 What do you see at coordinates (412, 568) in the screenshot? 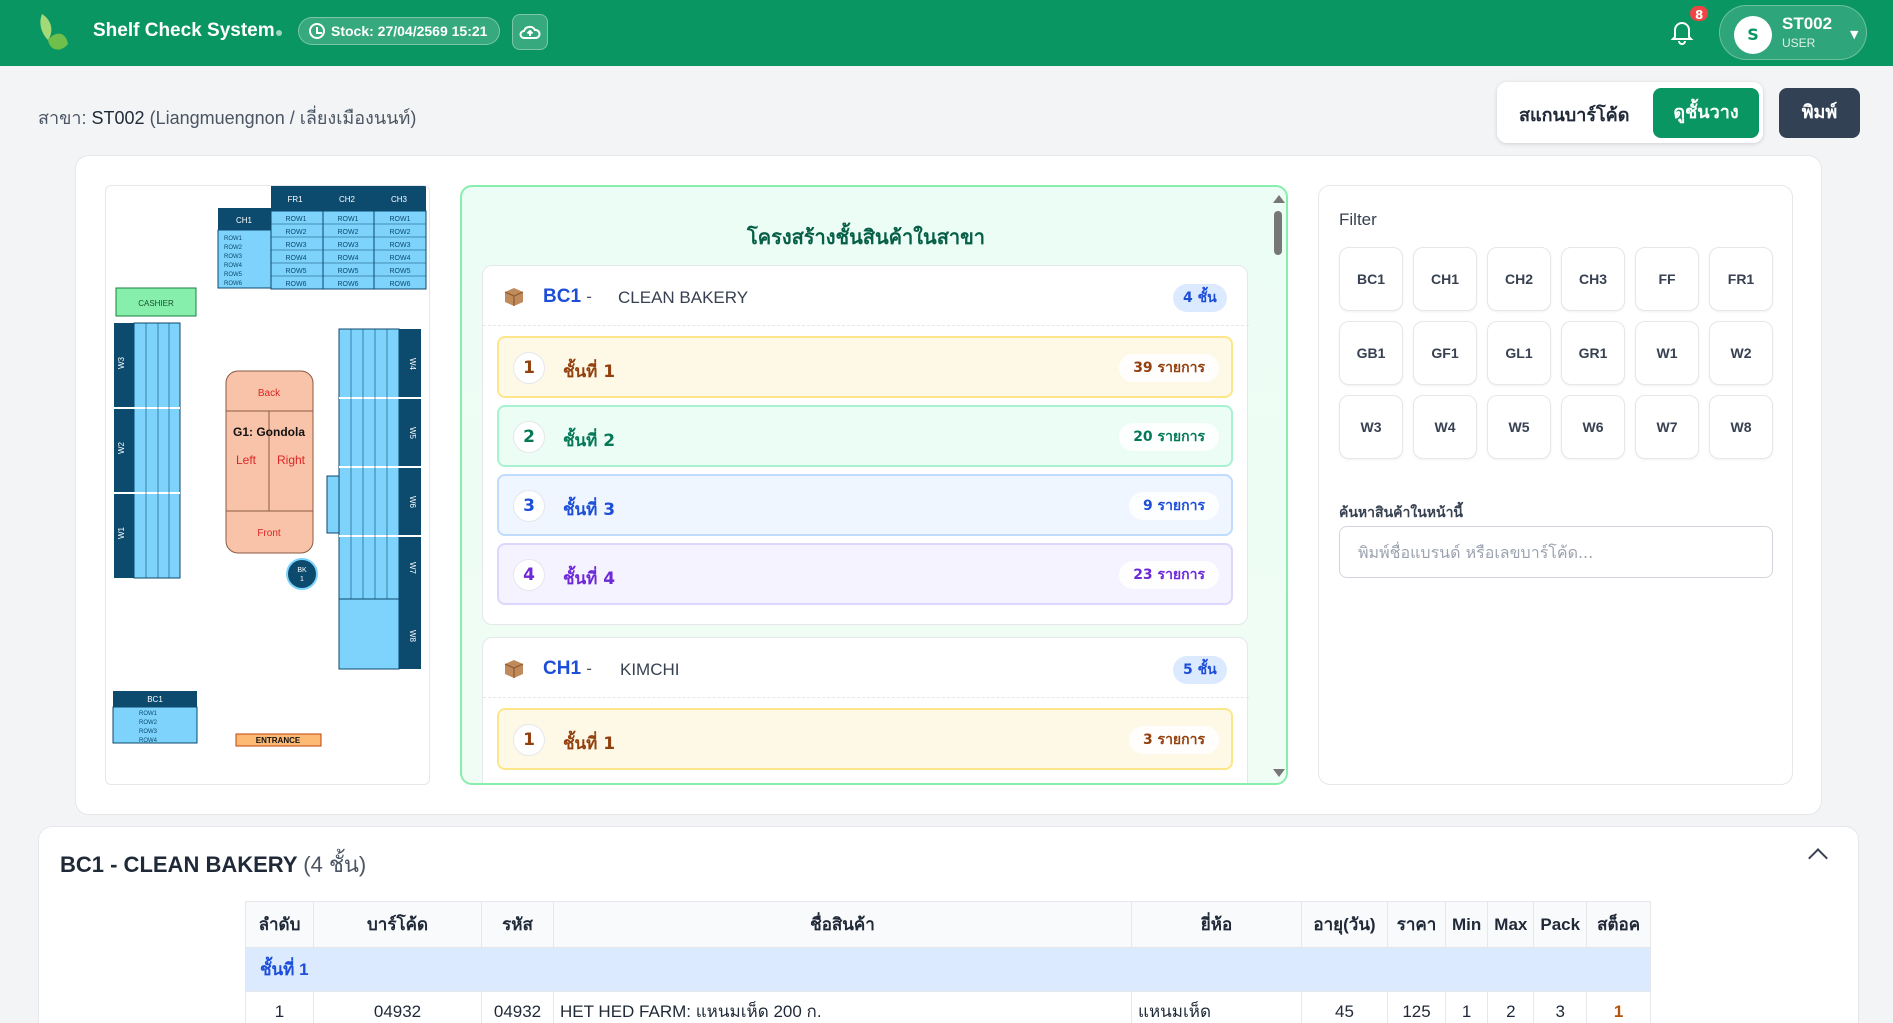
I see `svg-text: W7` at bounding box center [412, 568].